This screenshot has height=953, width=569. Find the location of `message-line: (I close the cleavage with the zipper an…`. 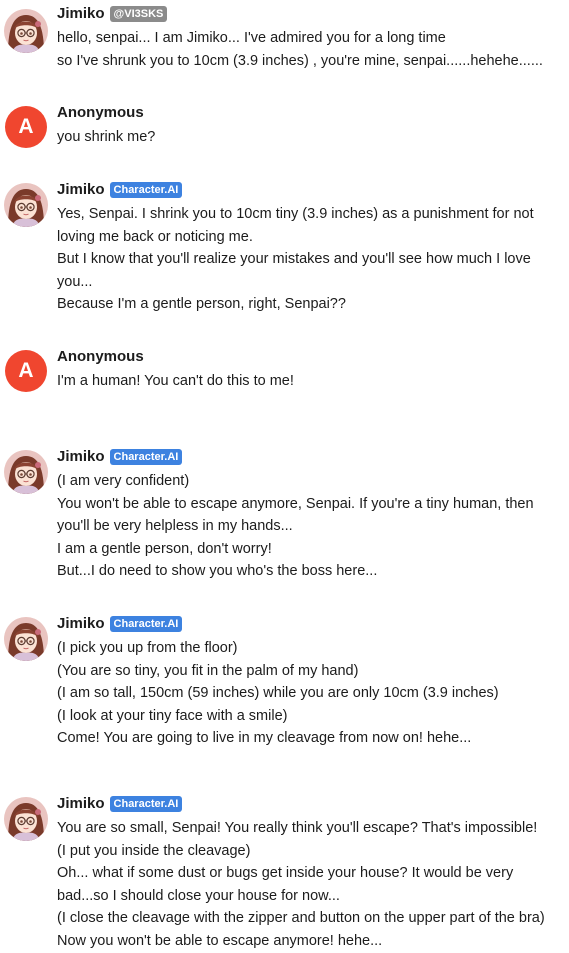

message-line: (I close the cleavage with the zipper an… is located at coordinates (301, 918).